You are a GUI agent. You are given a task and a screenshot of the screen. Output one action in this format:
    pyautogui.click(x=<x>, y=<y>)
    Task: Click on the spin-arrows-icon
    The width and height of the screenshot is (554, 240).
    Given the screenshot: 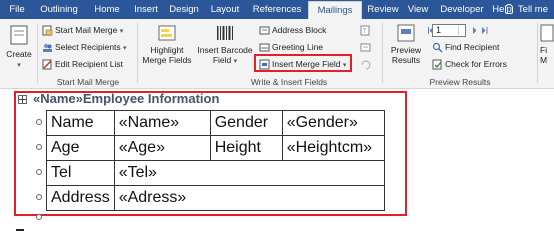 What is the action you would take?
    pyautogui.click(x=461, y=30)
    